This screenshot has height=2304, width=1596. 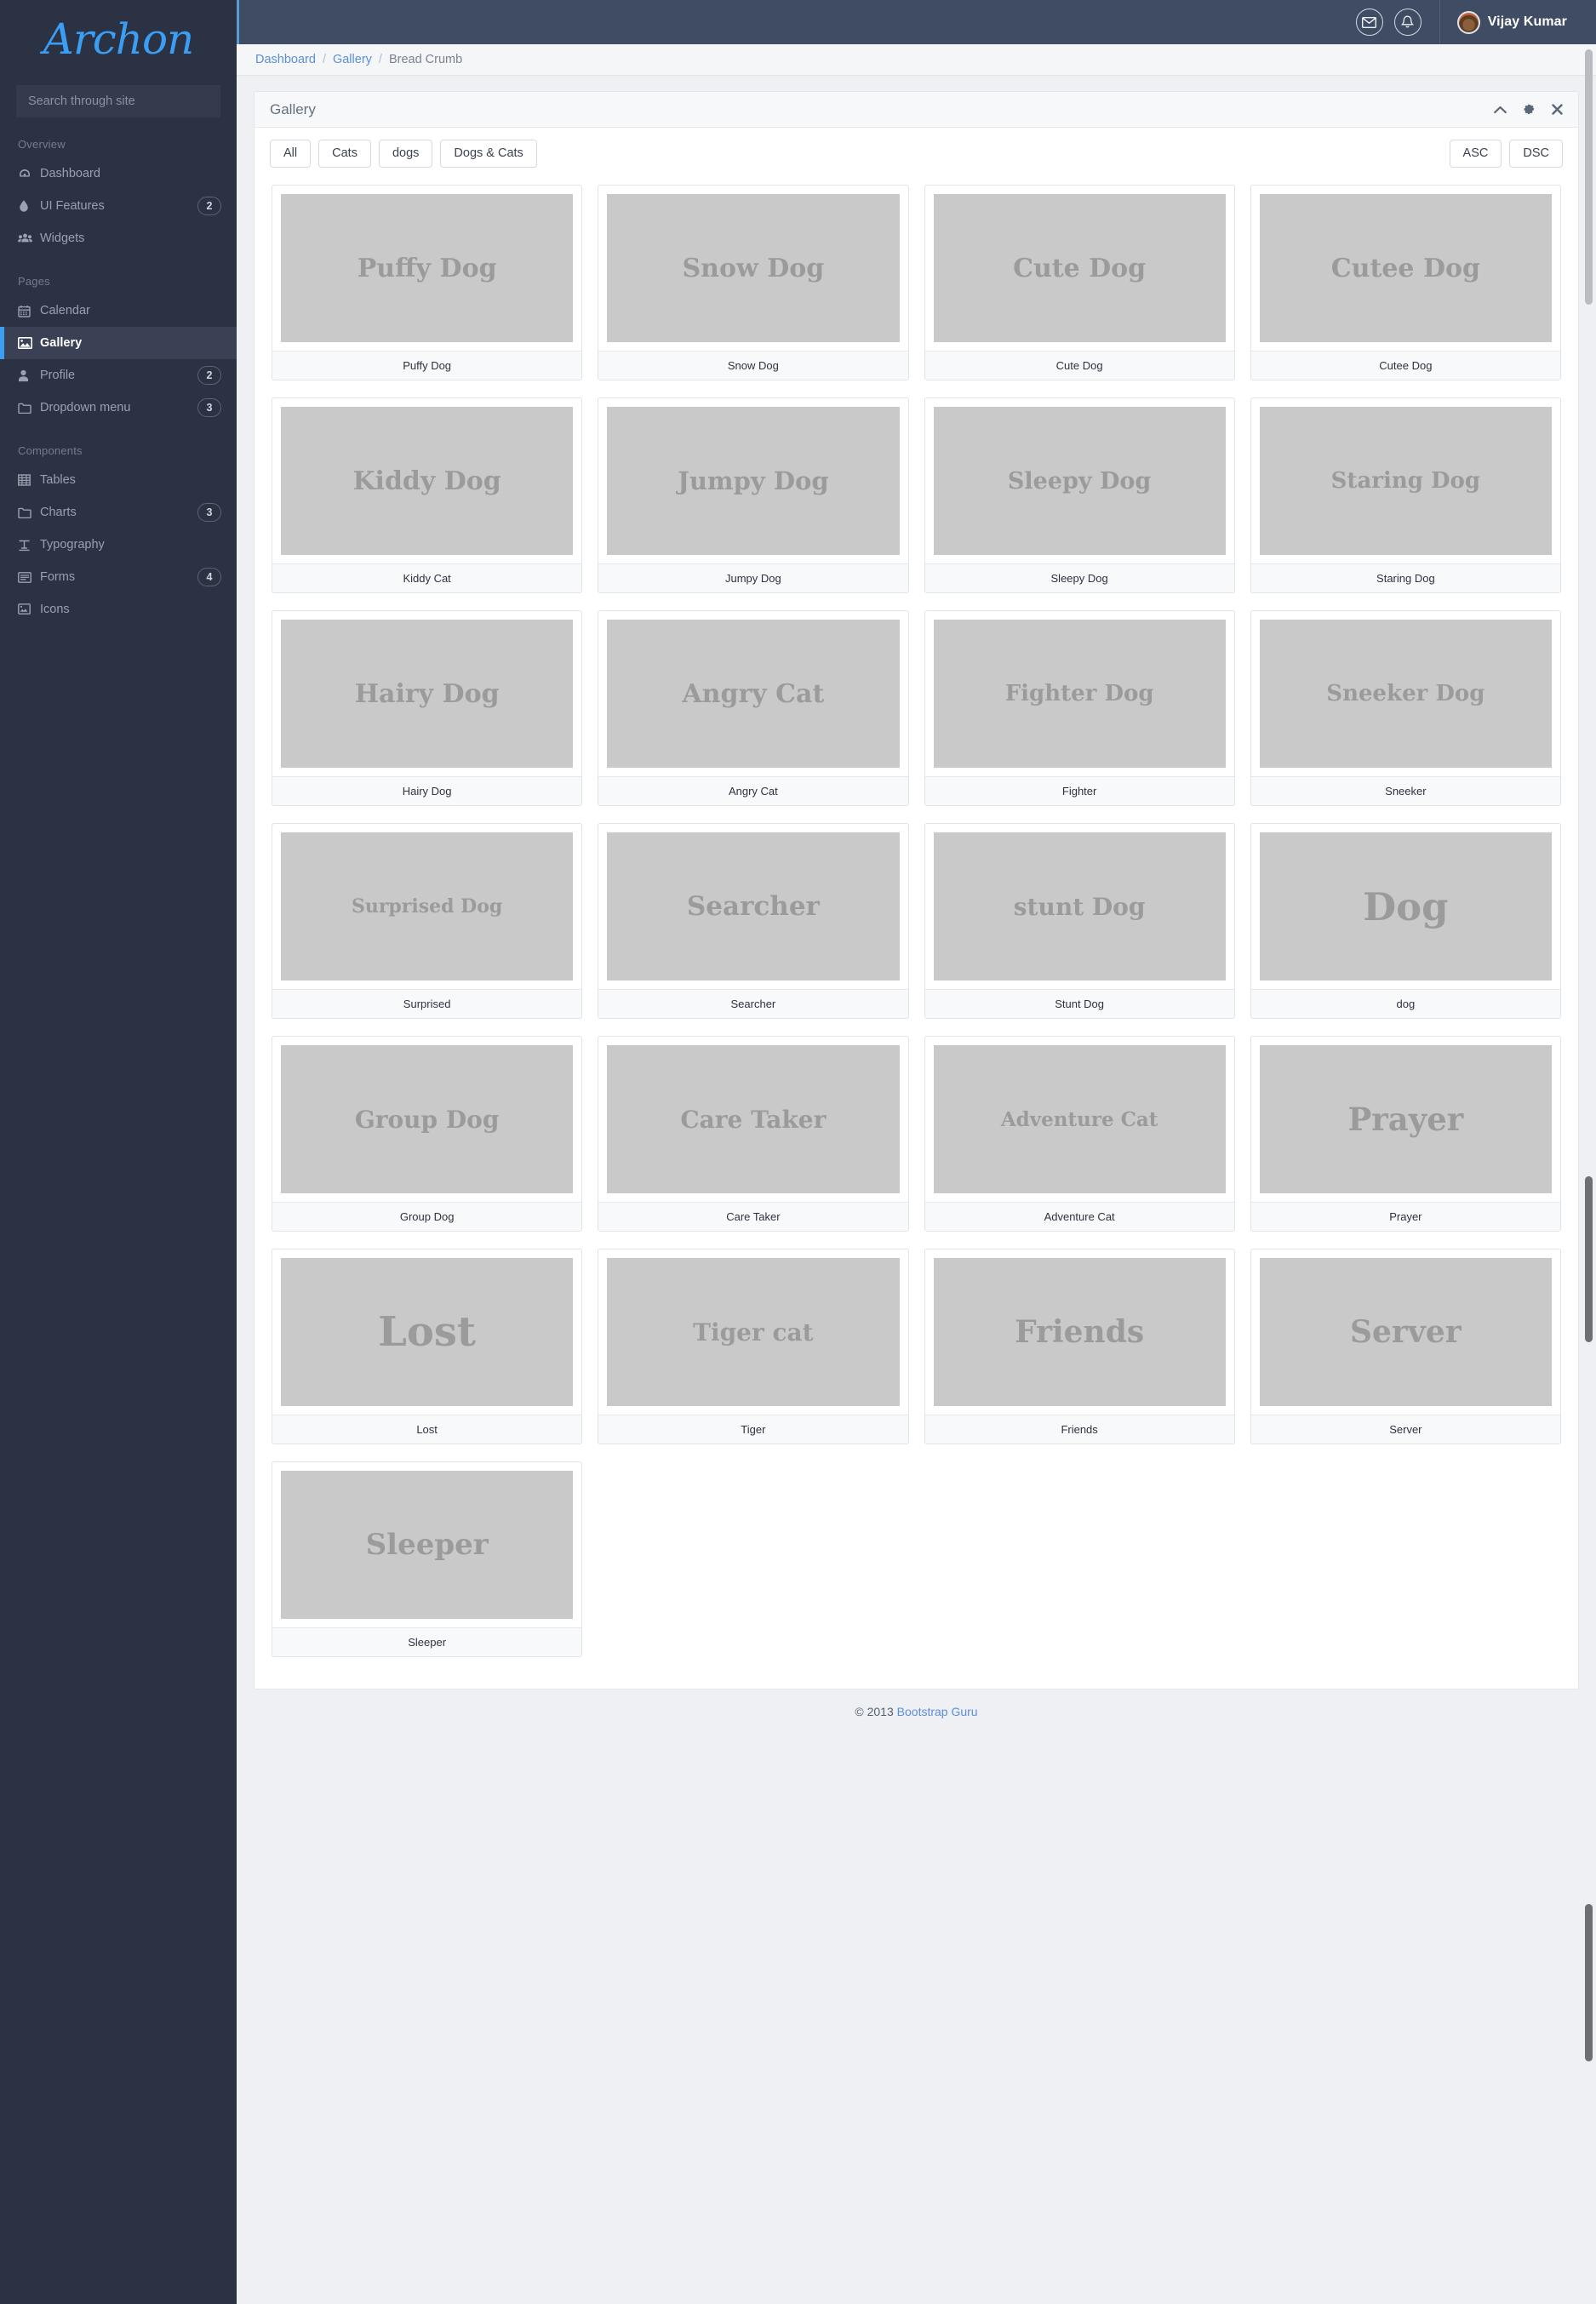 What do you see at coordinates (1405, 268) in the screenshot?
I see `gallery-item-image: Cutee Dog` at bounding box center [1405, 268].